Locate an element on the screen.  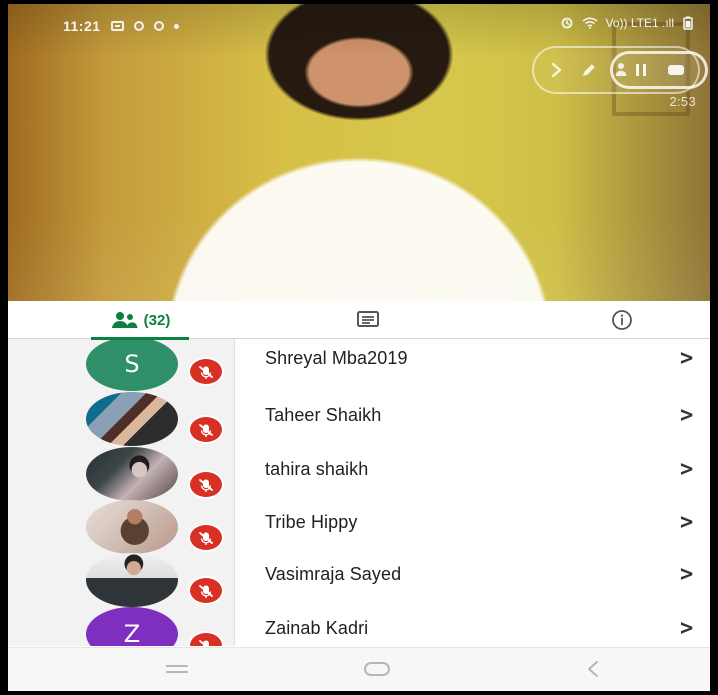
network-text: Vo)) LTE1 .ıll is located at coordinates (639, 23).